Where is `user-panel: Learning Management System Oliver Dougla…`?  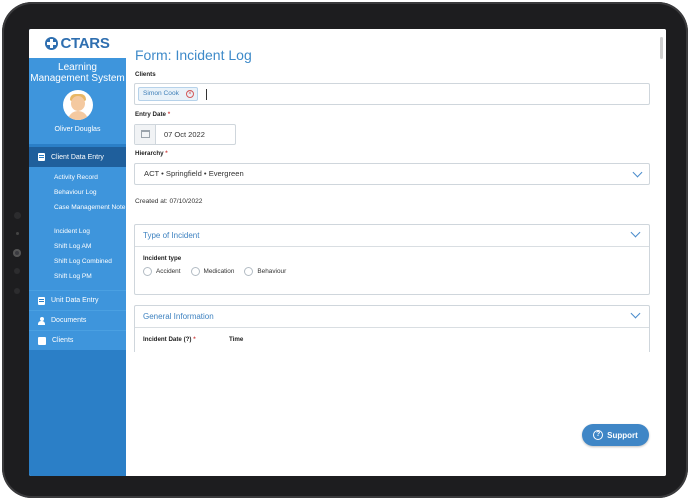
user-panel: Learning Management System Oliver Dougla… is located at coordinates (77, 101).